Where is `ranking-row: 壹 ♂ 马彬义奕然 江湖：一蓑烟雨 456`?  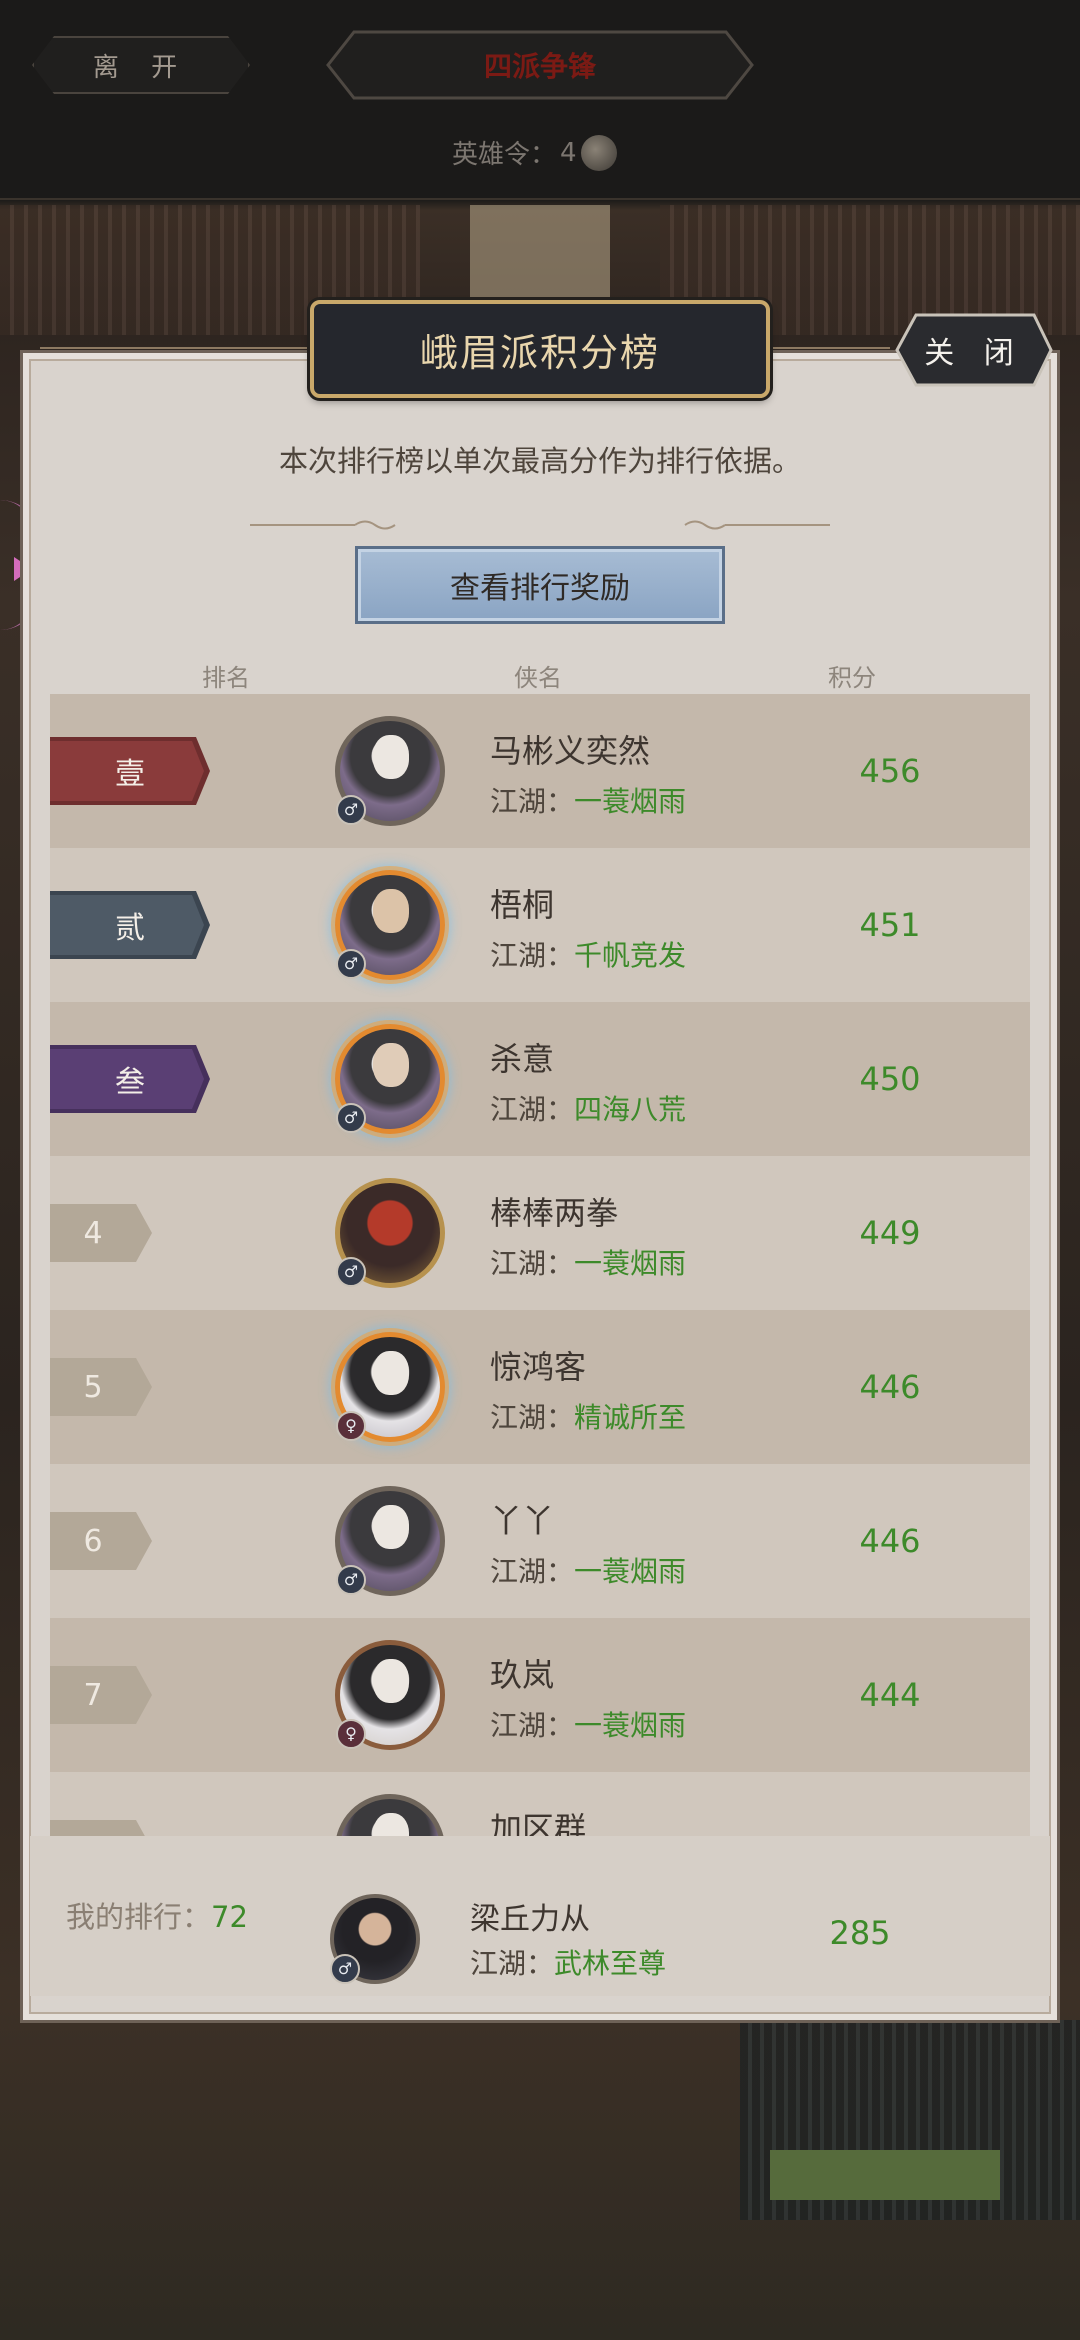 ranking-row: 壹 ♂ 马彬义奕然 江湖：一蓑烟雨 456 is located at coordinates (540, 771).